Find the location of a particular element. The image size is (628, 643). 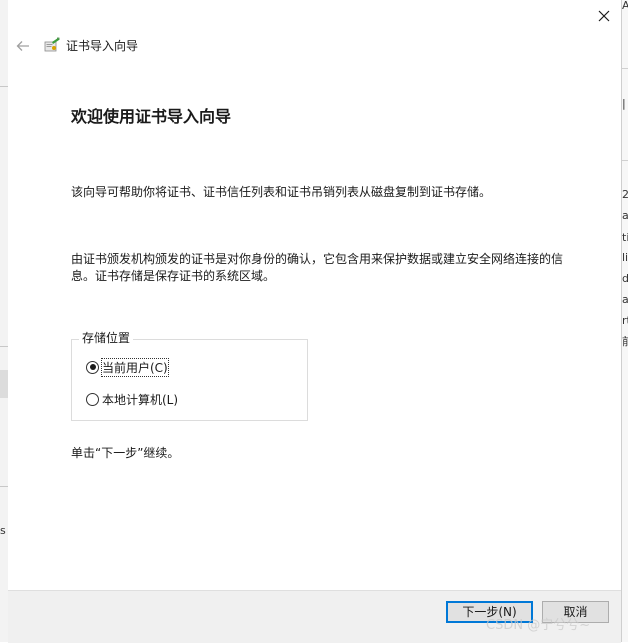

radio-current-user: 当前用户(C) is located at coordinates (127, 367).